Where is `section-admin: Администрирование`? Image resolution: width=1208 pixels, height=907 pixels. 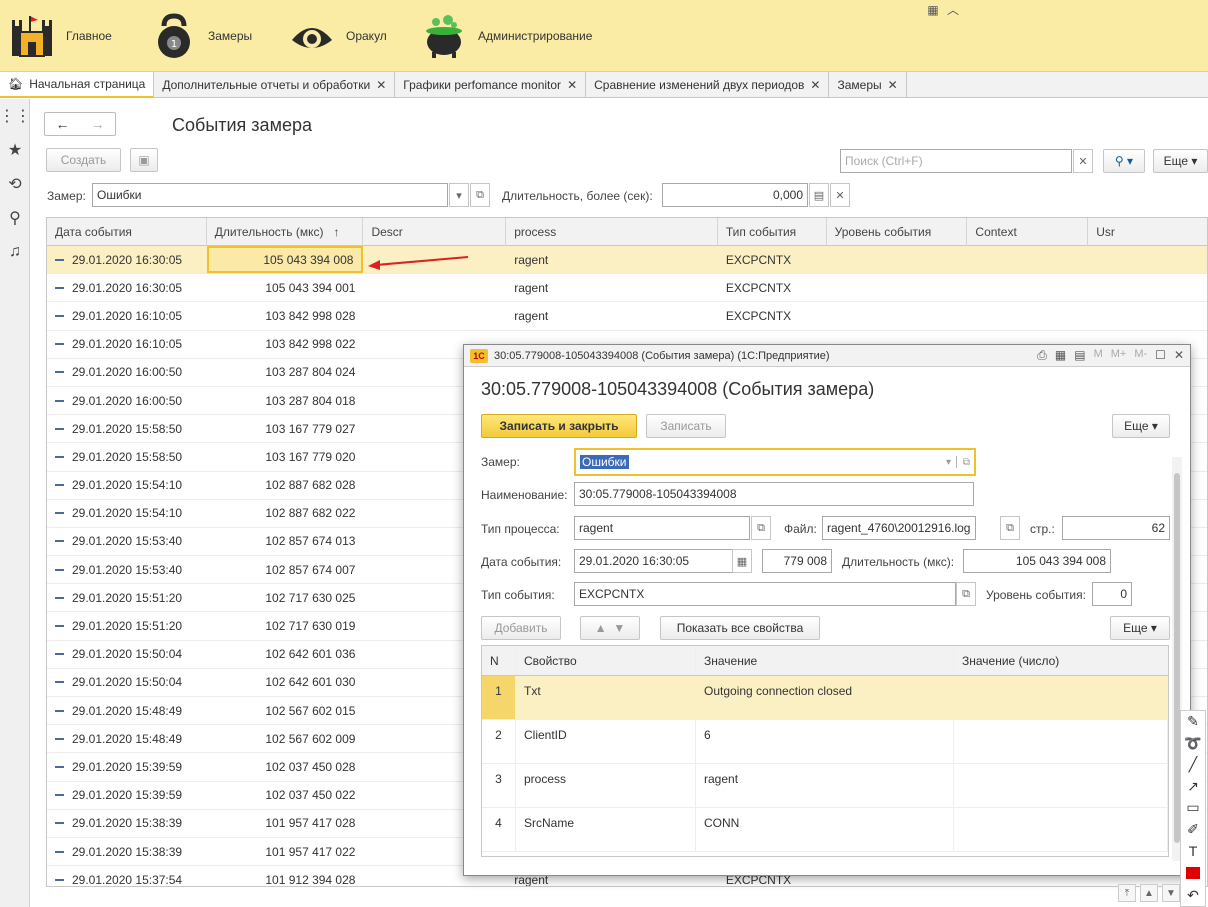
section-admin: Администрирование is located at coordinates (506, 36).